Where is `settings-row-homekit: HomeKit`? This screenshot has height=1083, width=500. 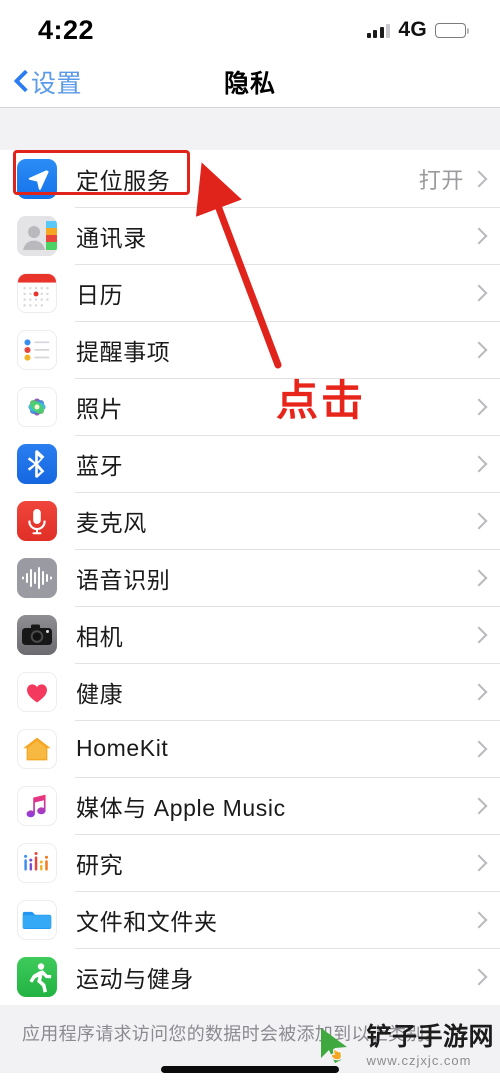 settings-row-homekit: HomeKit is located at coordinates (250, 748).